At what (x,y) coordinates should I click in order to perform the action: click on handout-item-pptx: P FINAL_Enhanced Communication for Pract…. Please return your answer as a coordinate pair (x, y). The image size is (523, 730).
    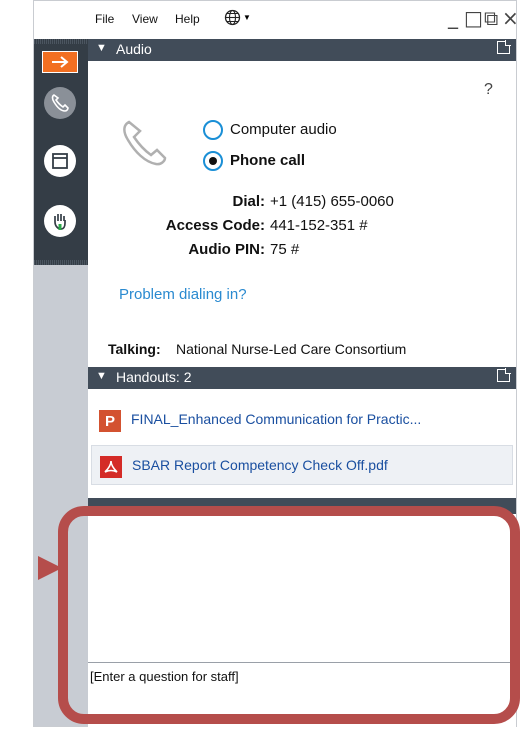
    Looking at the image, I should click on (302, 420).